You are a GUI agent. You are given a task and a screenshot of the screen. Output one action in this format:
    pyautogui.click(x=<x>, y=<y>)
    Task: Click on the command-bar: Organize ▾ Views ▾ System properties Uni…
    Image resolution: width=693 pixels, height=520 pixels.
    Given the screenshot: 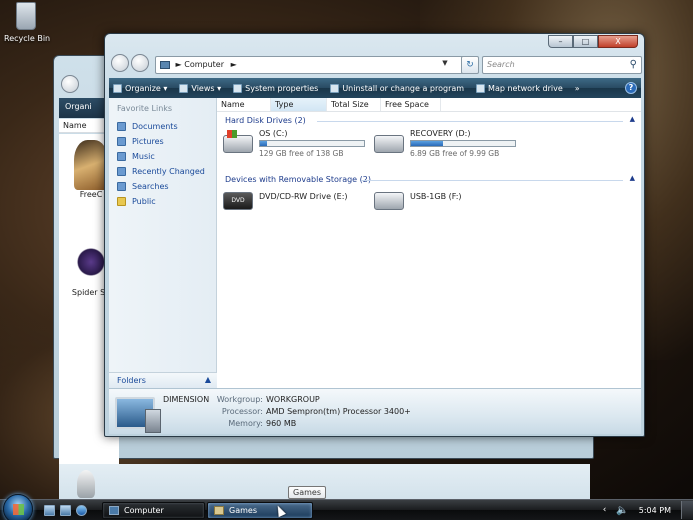 What is the action you would take?
    pyautogui.click(x=375, y=88)
    